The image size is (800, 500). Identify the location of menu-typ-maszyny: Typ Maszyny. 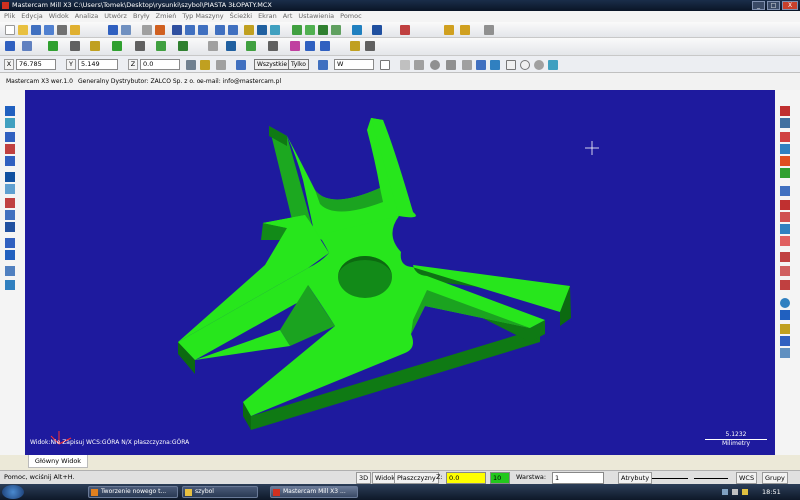
(202, 16).